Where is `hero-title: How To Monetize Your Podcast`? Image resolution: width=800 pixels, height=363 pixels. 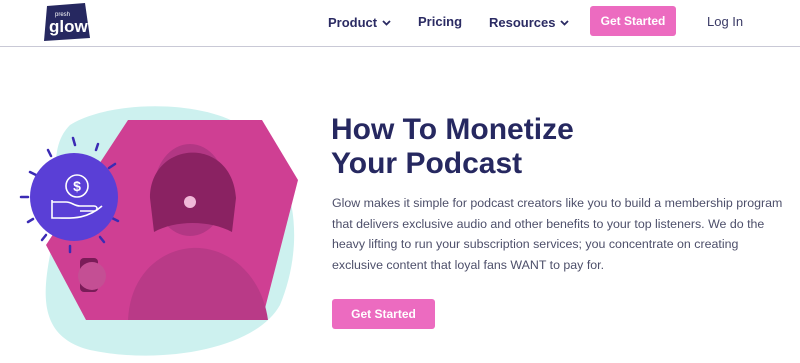 hero-title: How To Monetize Your Podcast is located at coordinates (541, 147).